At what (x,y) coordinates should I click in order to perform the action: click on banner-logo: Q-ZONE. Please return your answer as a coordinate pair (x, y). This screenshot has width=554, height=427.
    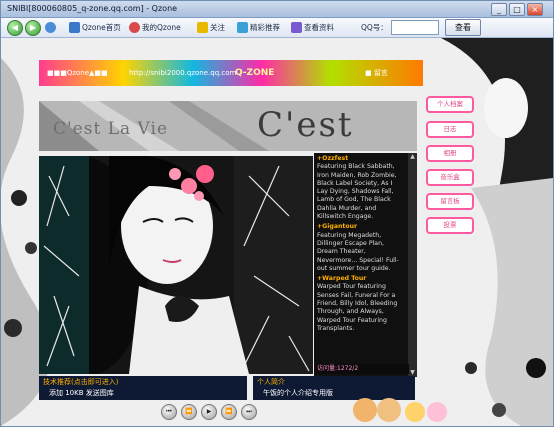
    Looking at the image, I should click on (255, 73).